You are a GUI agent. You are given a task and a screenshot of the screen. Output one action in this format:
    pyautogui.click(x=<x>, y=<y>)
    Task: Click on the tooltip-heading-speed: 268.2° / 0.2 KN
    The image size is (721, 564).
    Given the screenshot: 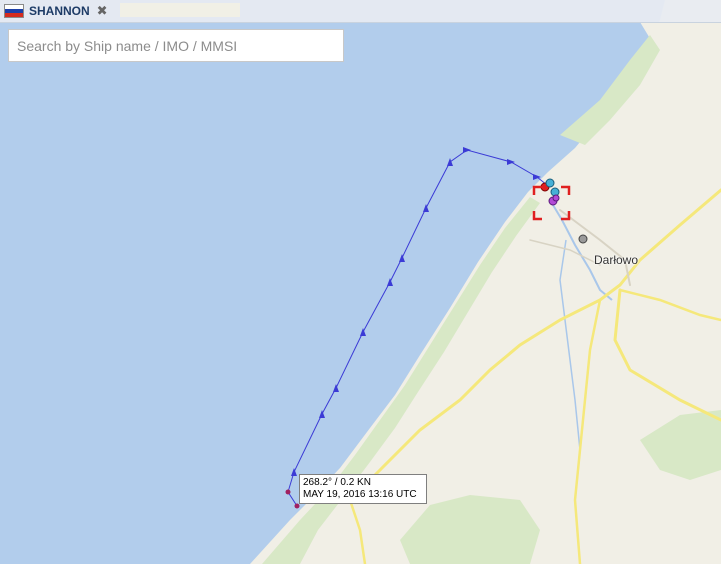 What is the action you would take?
    pyautogui.click(x=337, y=482)
    